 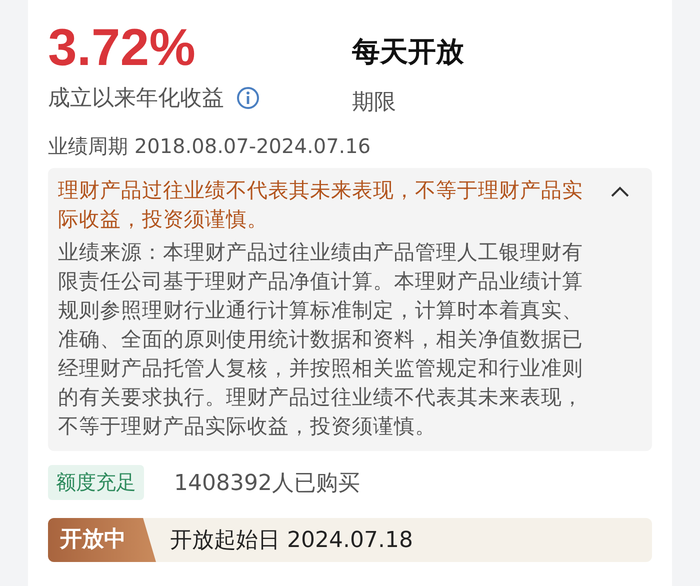 I want to click on term-label: 期限, so click(x=374, y=103).